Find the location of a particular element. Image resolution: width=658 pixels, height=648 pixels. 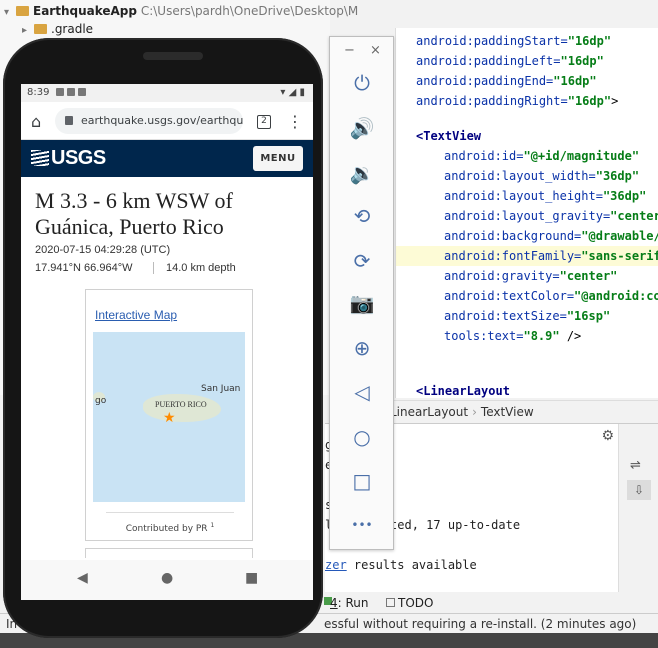

back-icon: ◀ is located at coordinates (82, 578).